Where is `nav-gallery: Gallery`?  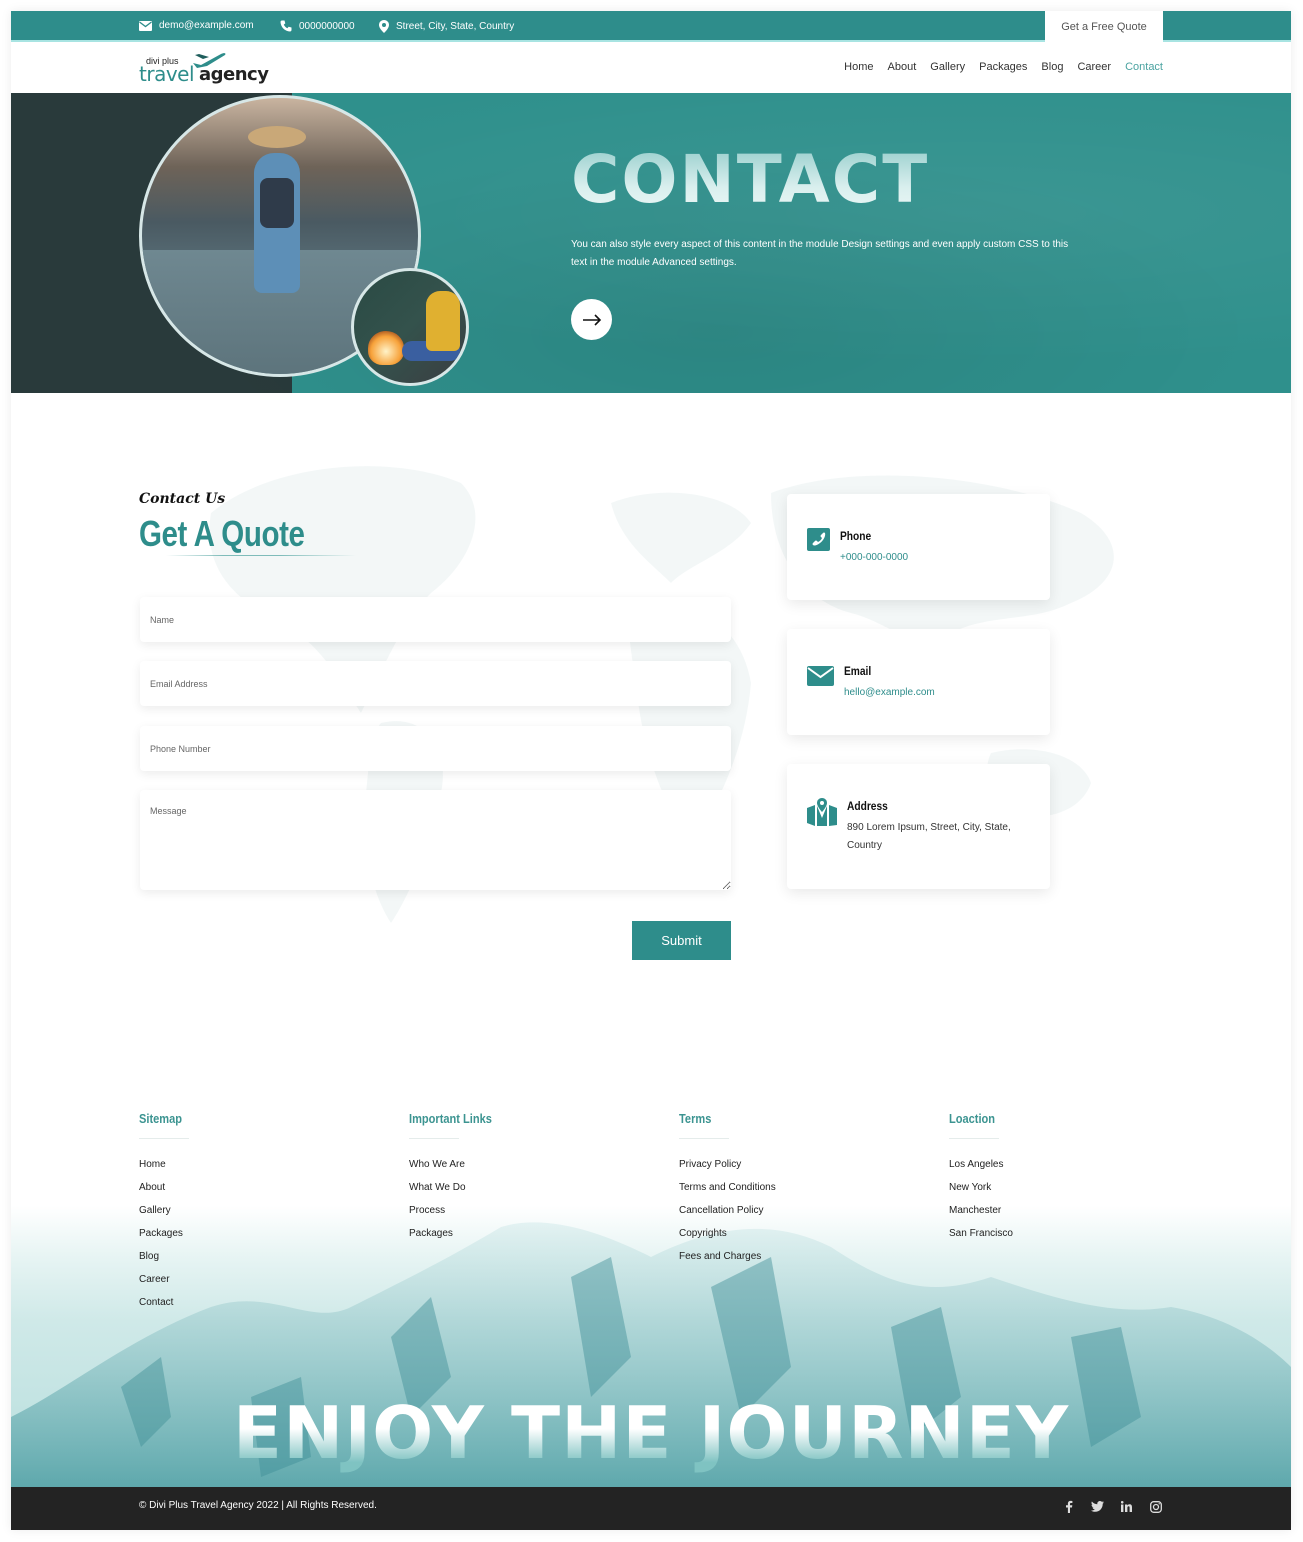
nav-gallery: Gallery is located at coordinates (947, 67).